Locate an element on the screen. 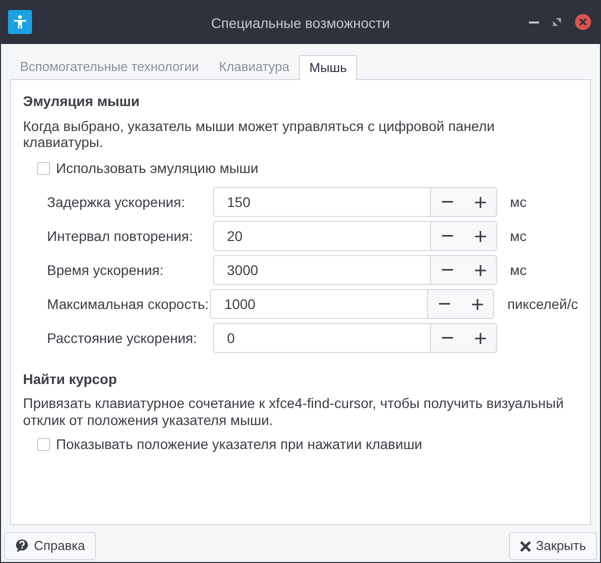 This screenshot has width=601, height=563. maximize-icon is located at coordinates (557, 22).